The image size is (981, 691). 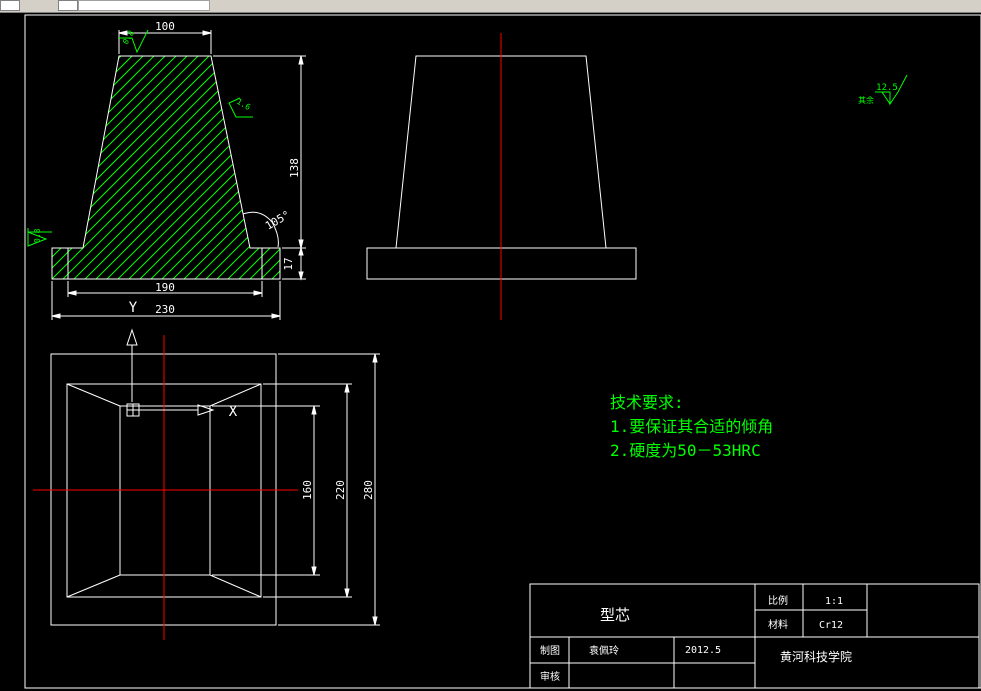 I want to click on dim-plan-280-label: 280, so click(x=368, y=490).